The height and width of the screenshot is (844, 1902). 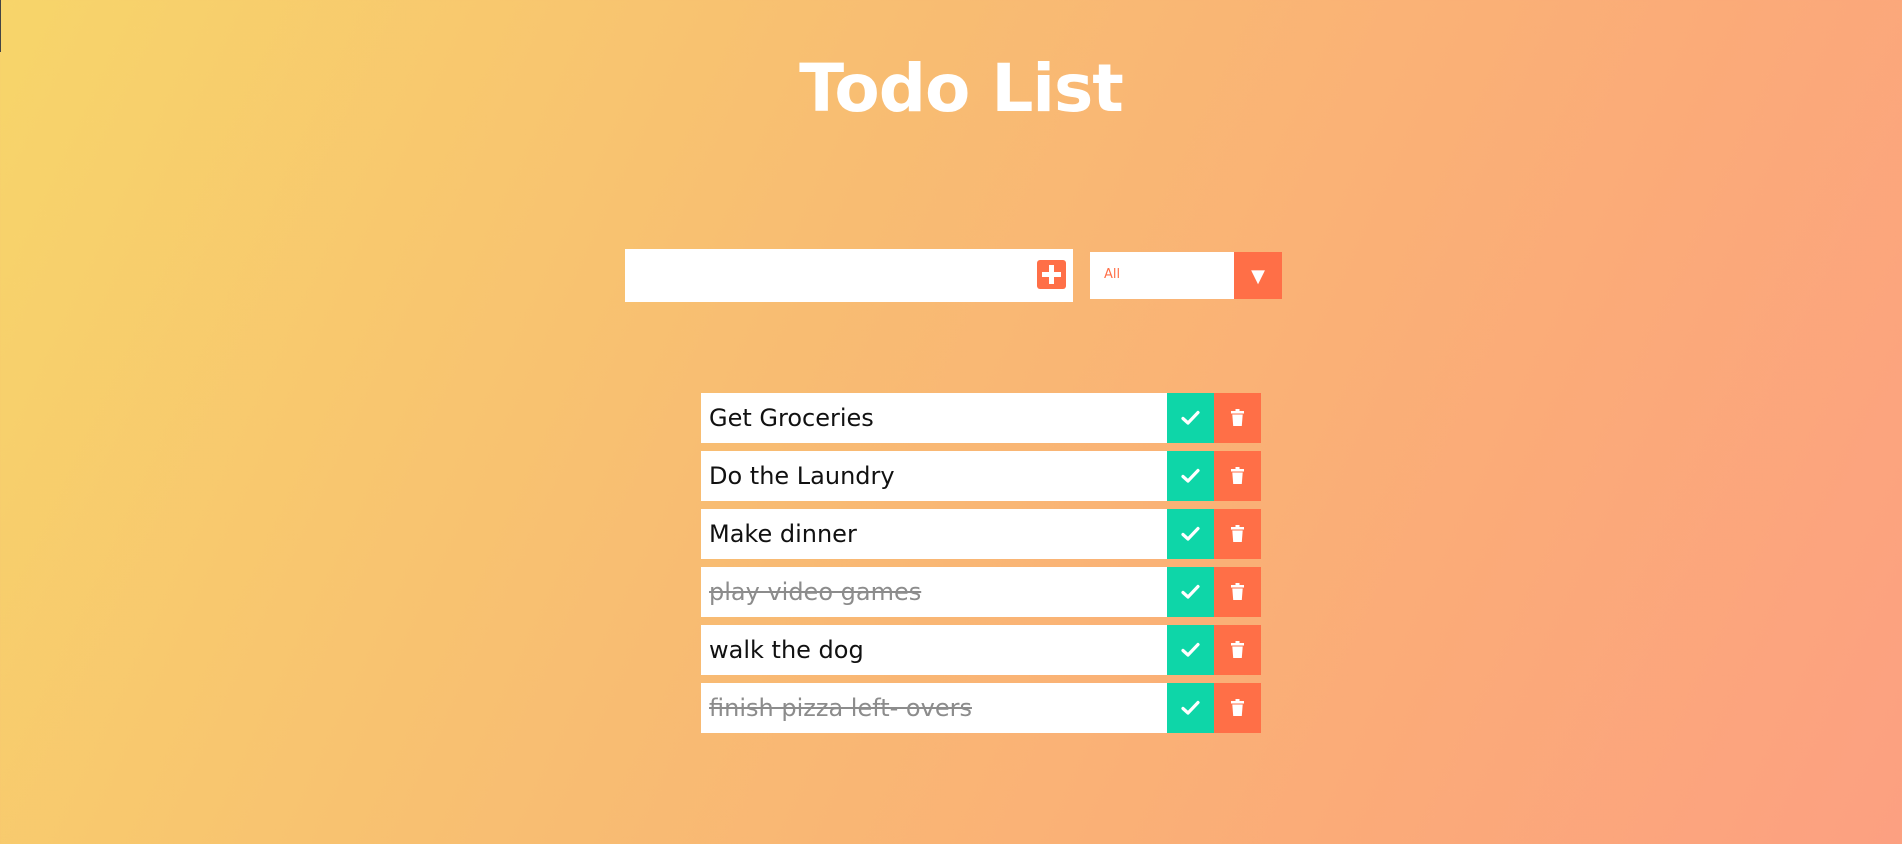 What do you see at coordinates (981, 534) in the screenshot?
I see `todo-item: Make dinner` at bounding box center [981, 534].